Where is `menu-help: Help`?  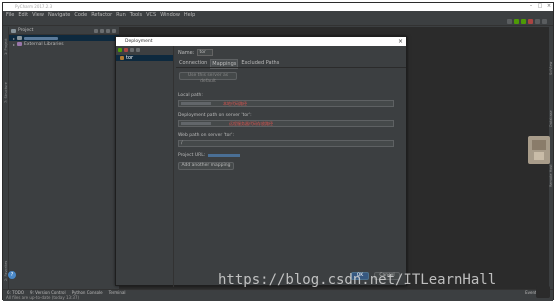
menu-help: Help is located at coordinates (189, 15).